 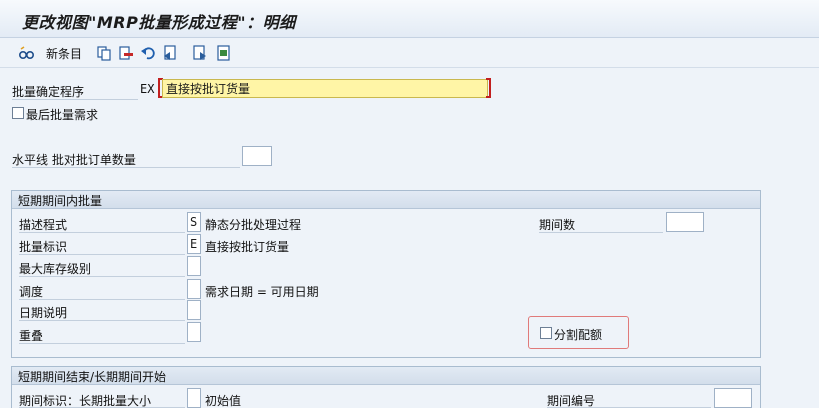 I want to click on horizon-input, so click(x=257, y=156).